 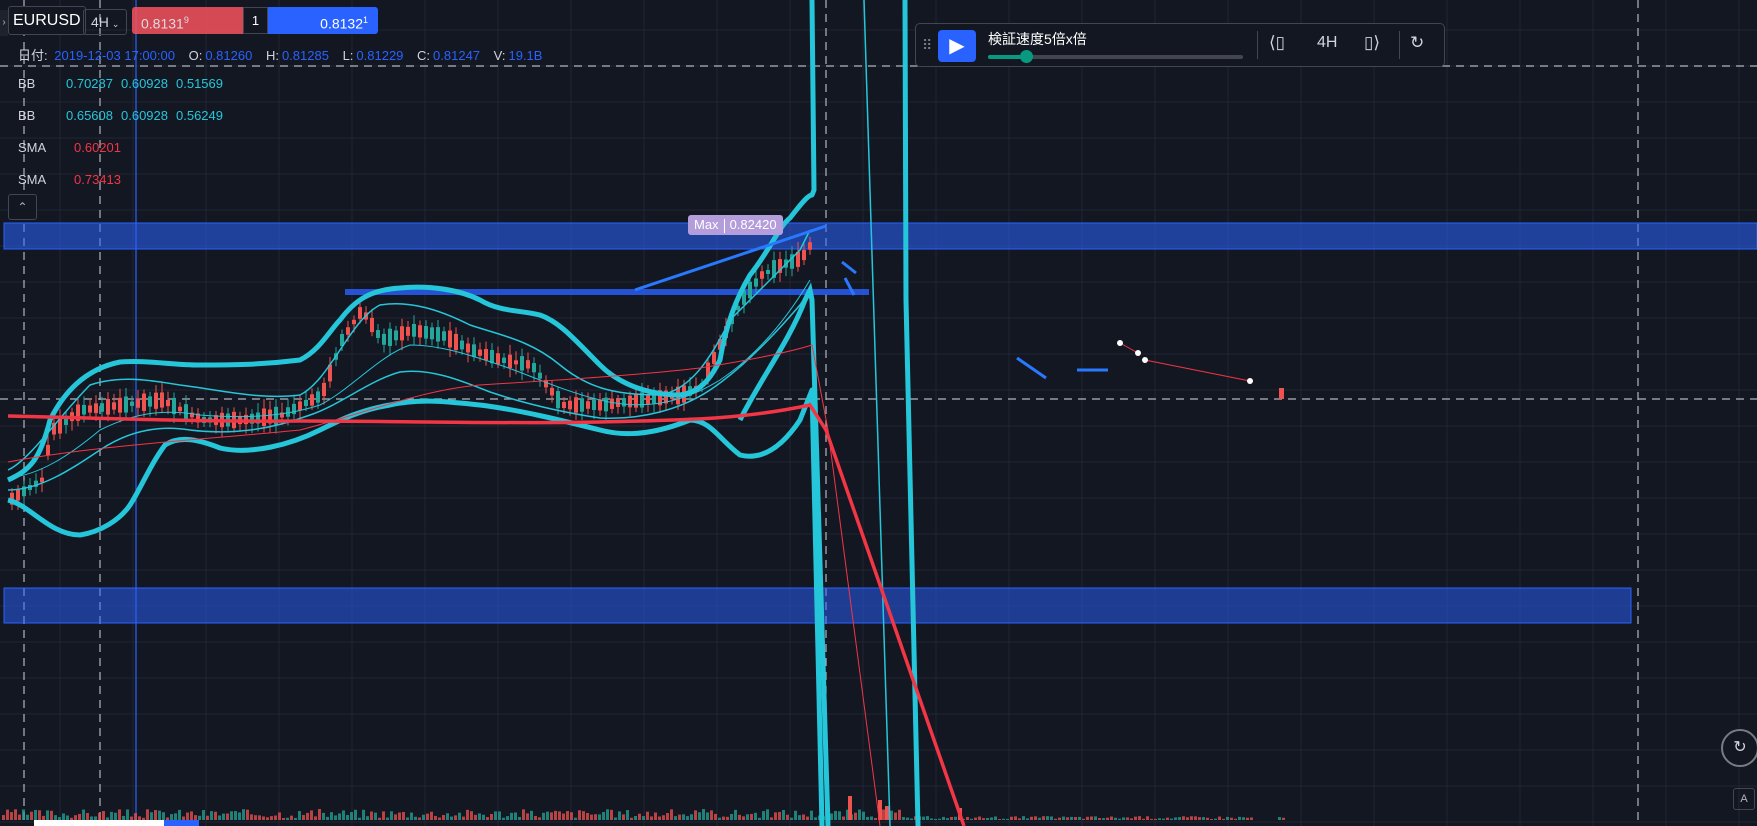 I want to click on step-back-icon: ⟨▯, so click(x=1277, y=43).